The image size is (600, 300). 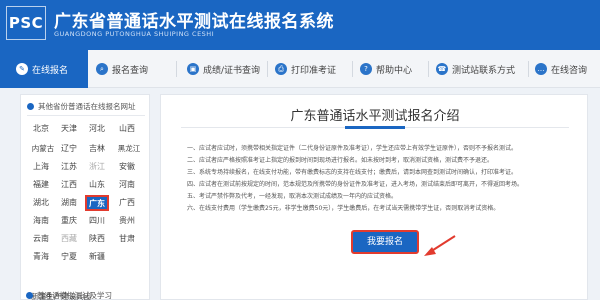 What do you see at coordinates (127, 129) in the screenshot?
I see `province-link: 山西` at bounding box center [127, 129].